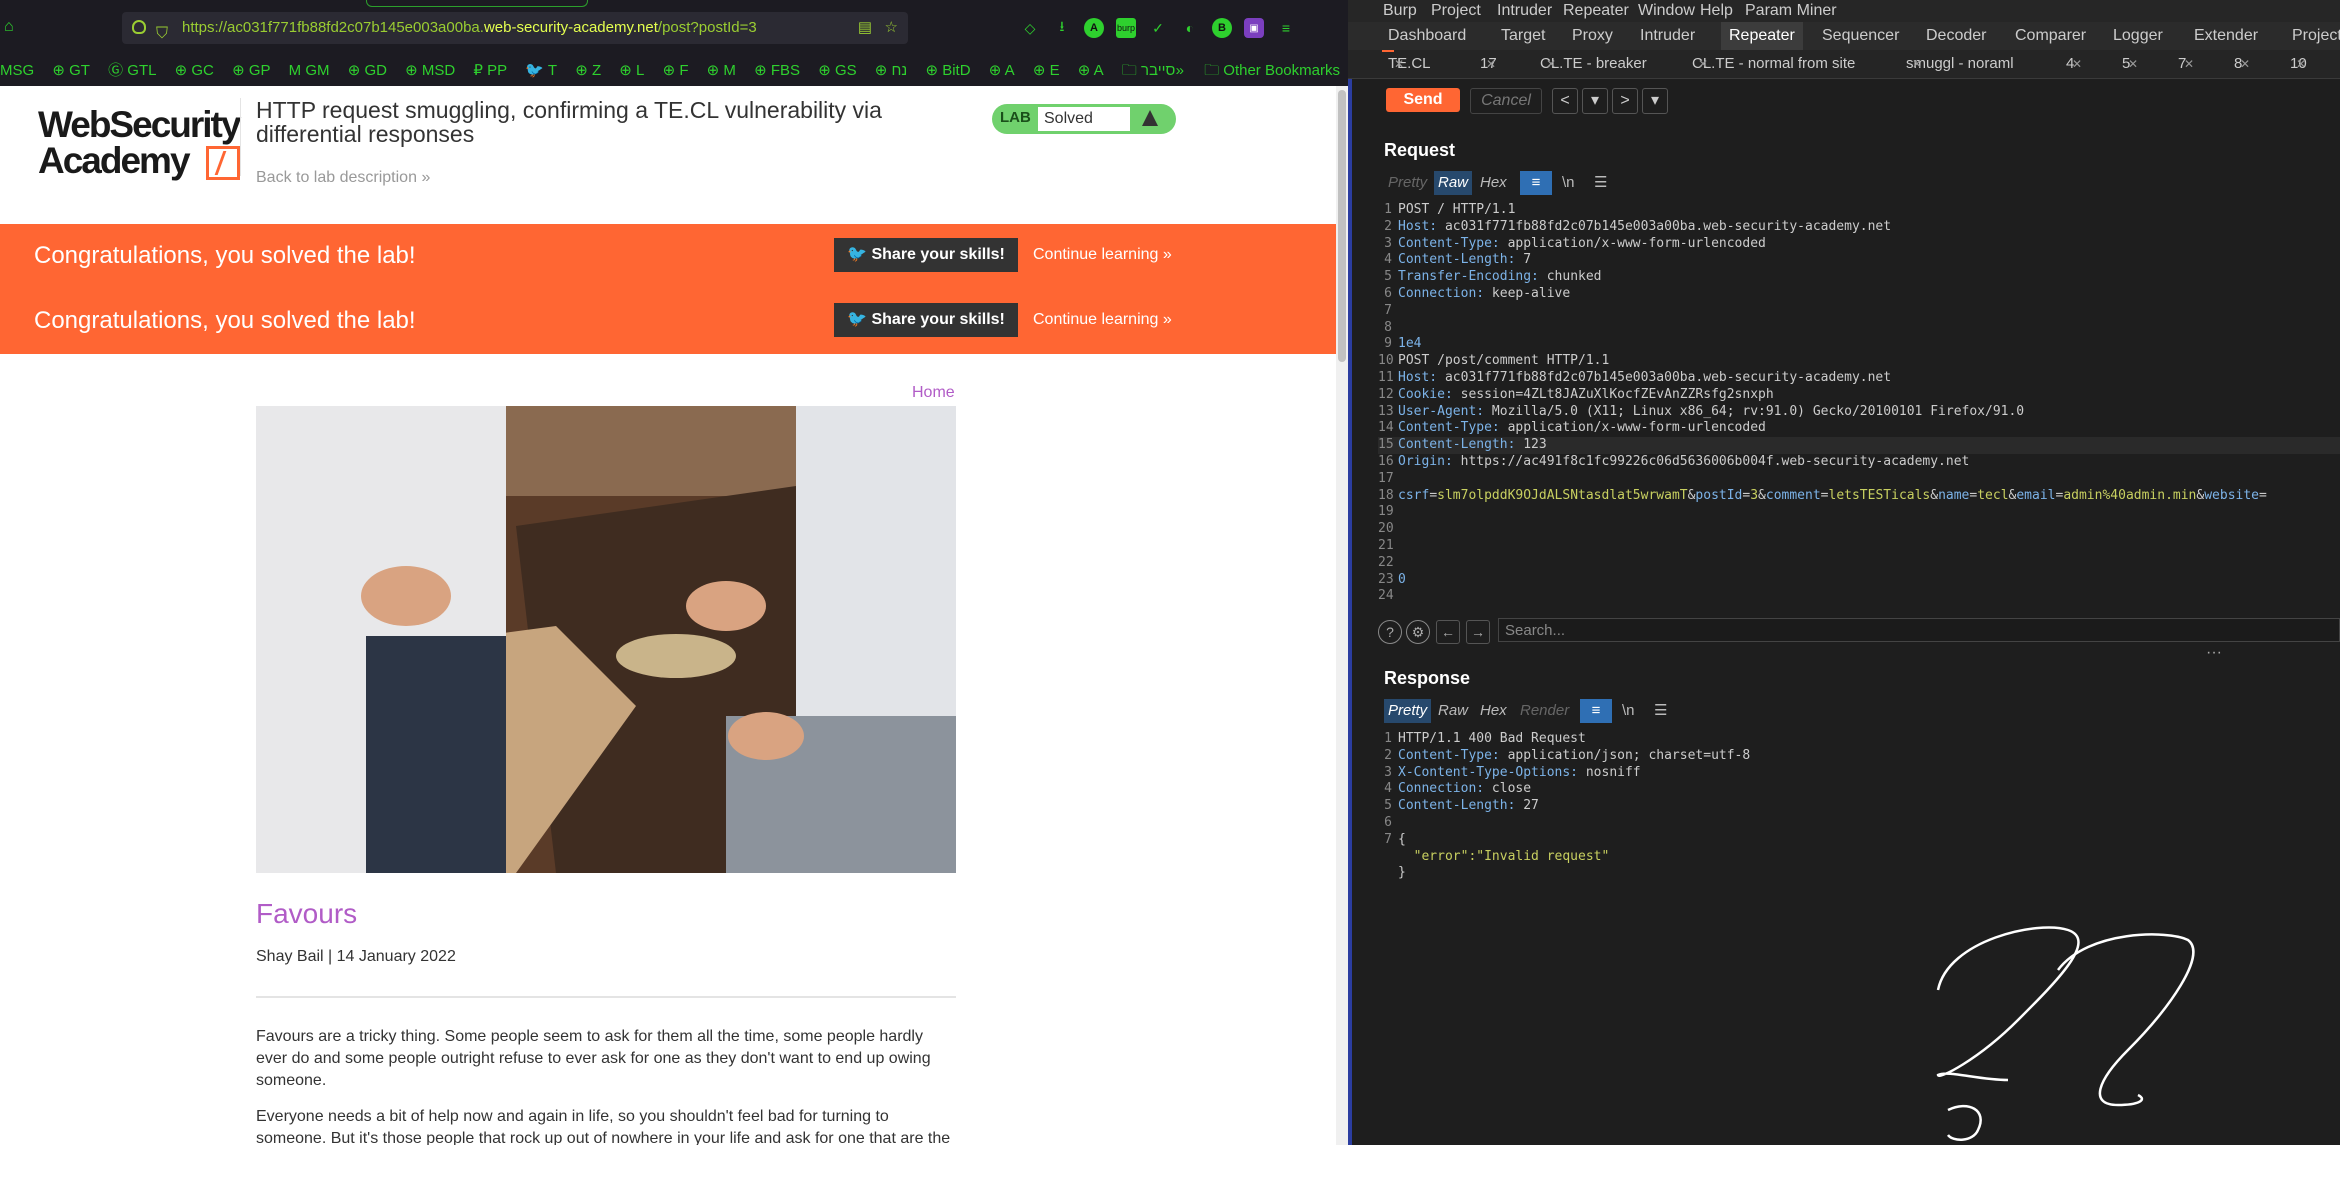 The height and width of the screenshot is (1196, 2340). Describe the element at coordinates (251, 71) in the screenshot. I see `bookmark-item: ⊕ GP` at that location.